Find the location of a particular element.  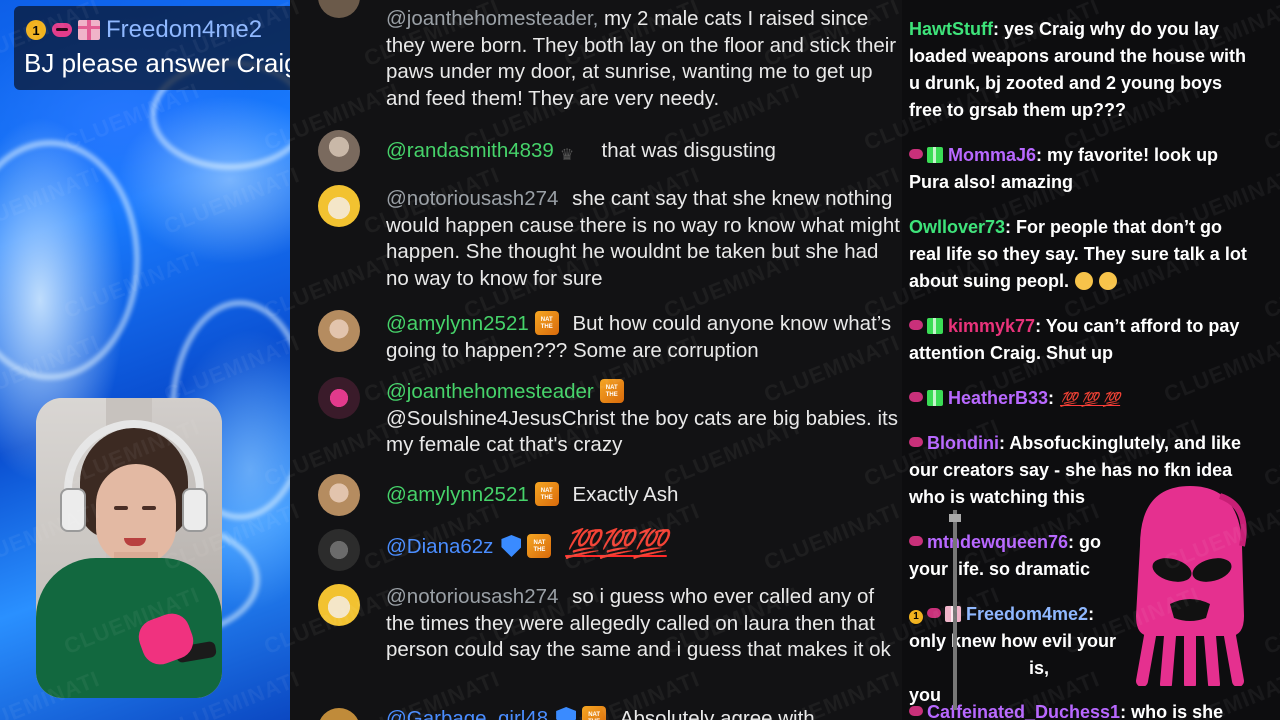

pink-ski-mask-mascot-icon is located at coordinates (1191, 586).